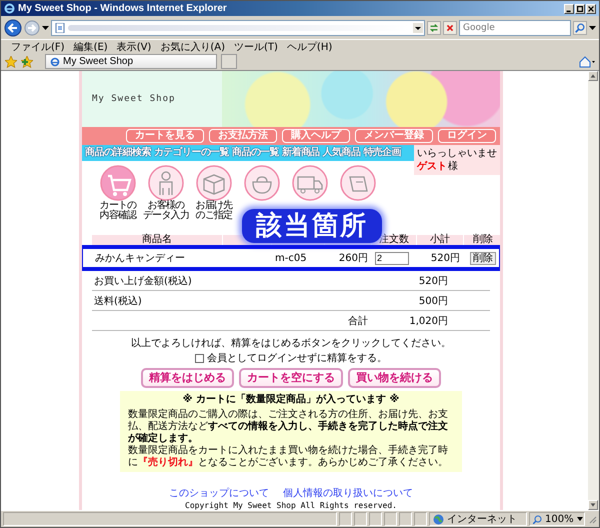  Describe the element at coordinates (118, 183) in the screenshot. I see `cart-icon` at that location.